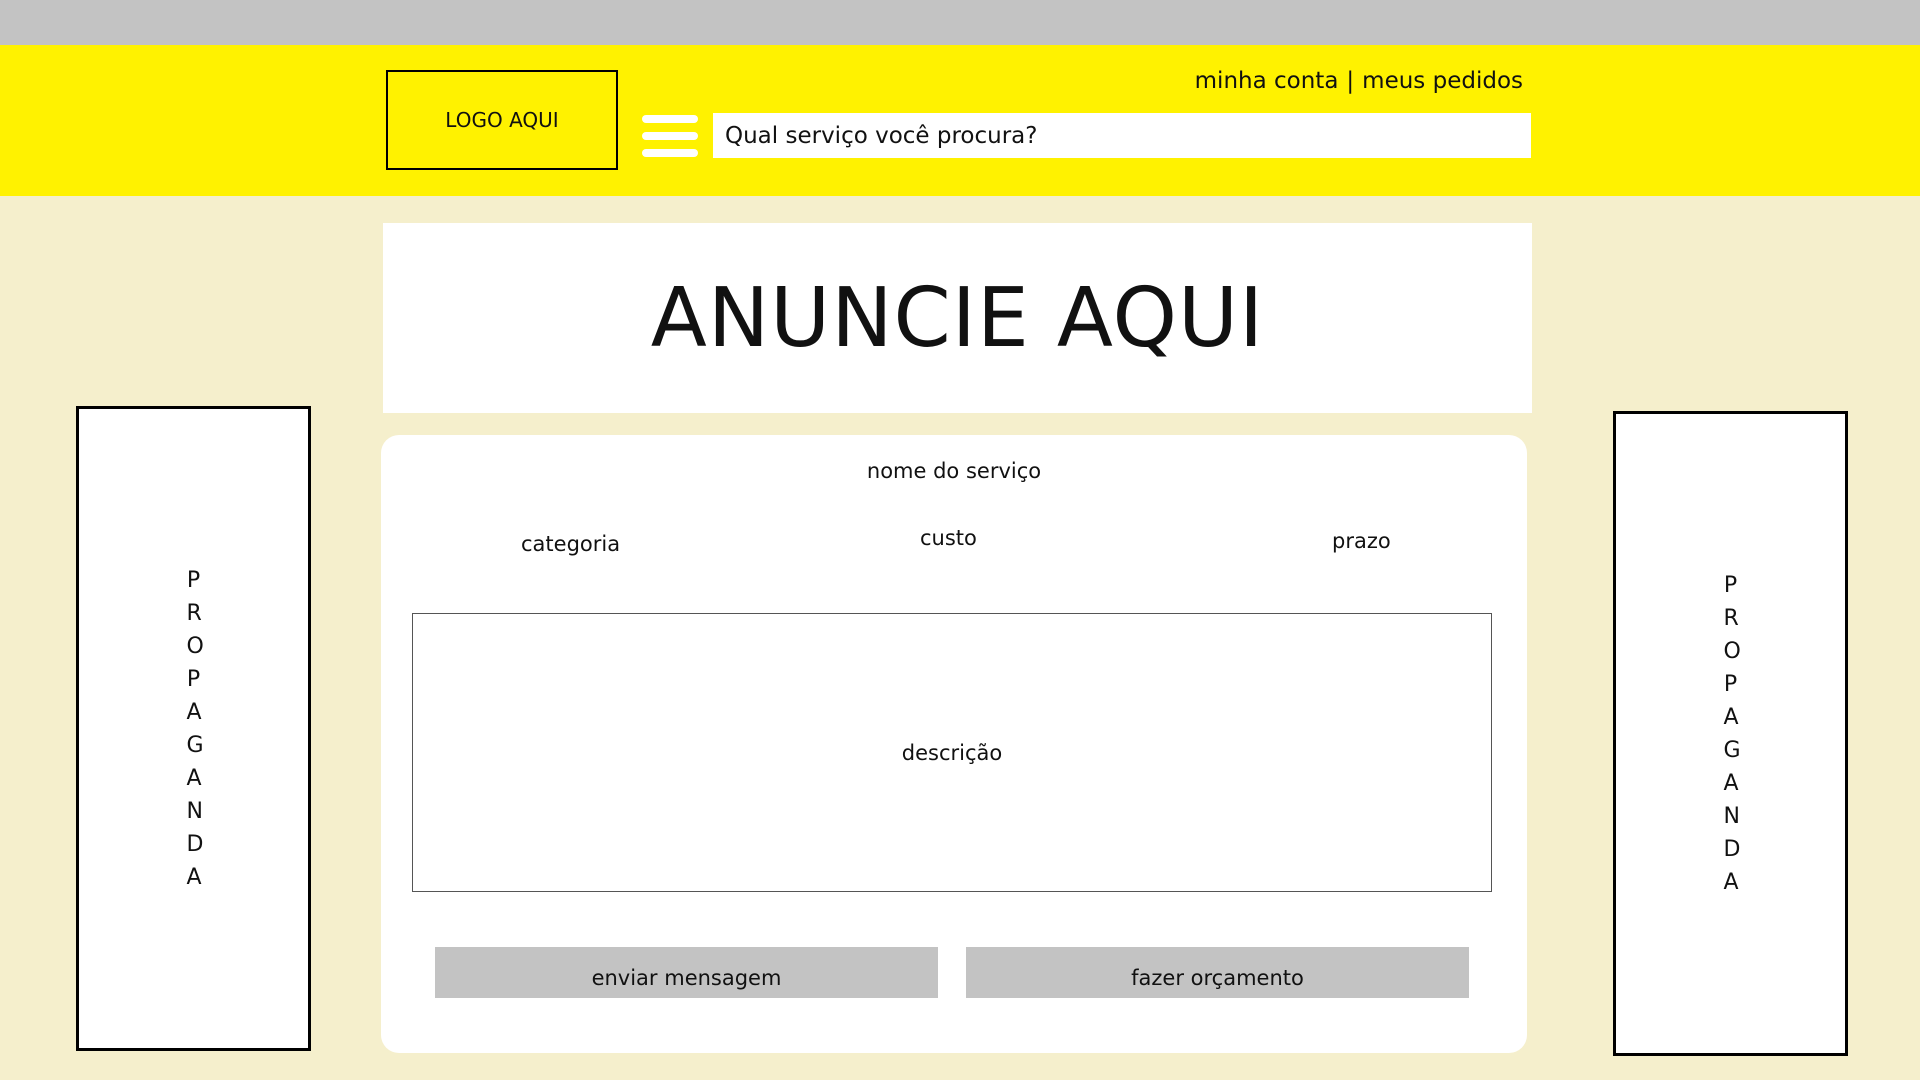  I want to click on right-side-ad-text: PROPAGANDA, so click(1732, 733).